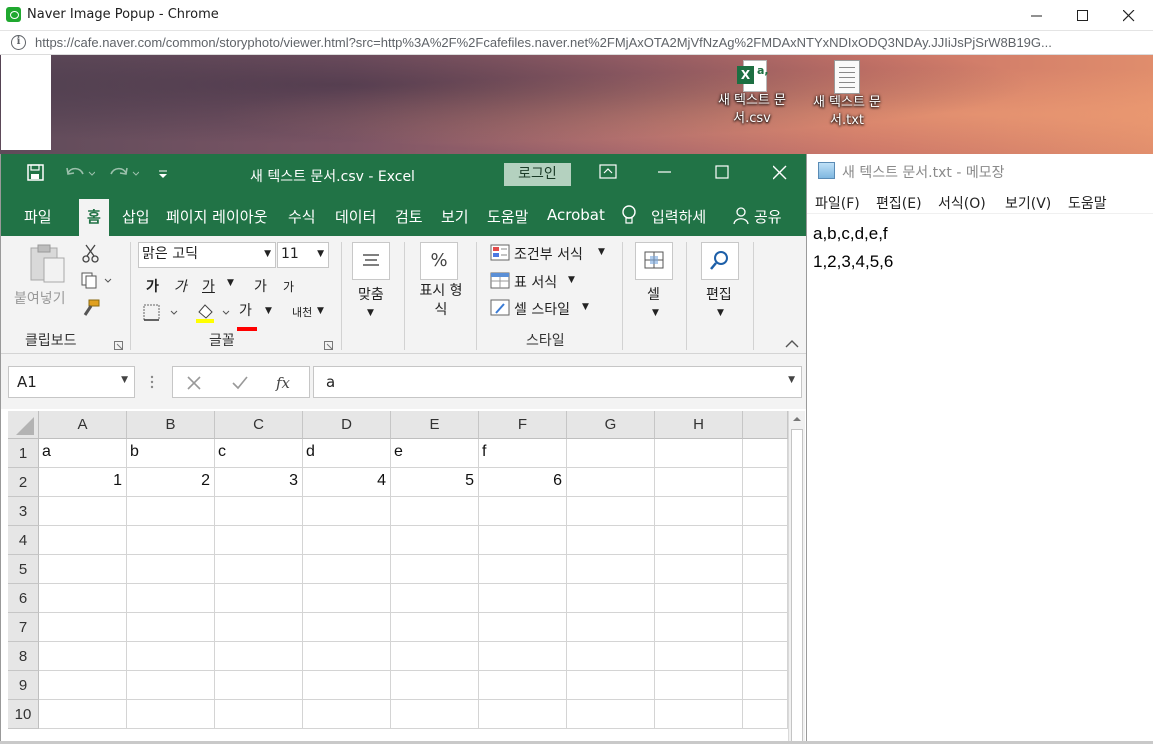 Image resolution: width=1153 pixels, height=744 pixels. Describe the element at coordinates (722, 175) in the screenshot. I see `excel-maximize-icon` at that location.